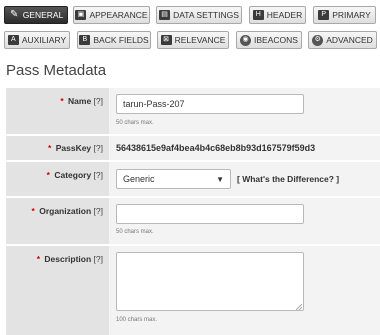  I want to click on tab-data-settings: ▤ DATA SETTINGS, so click(199, 15).